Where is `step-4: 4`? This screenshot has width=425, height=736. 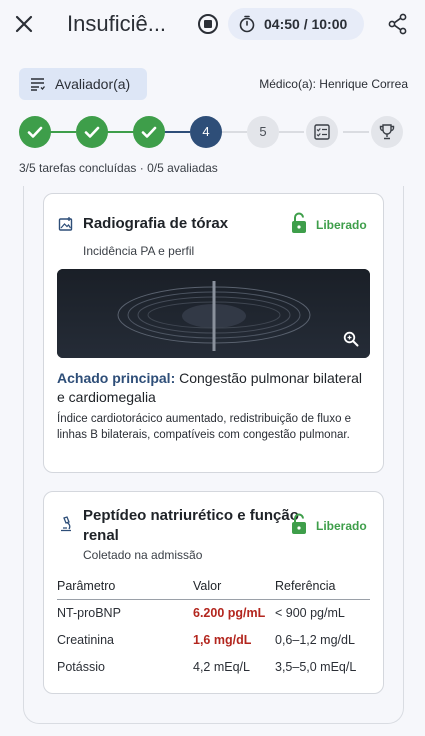 step-4: 4 is located at coordinates (206, 132).